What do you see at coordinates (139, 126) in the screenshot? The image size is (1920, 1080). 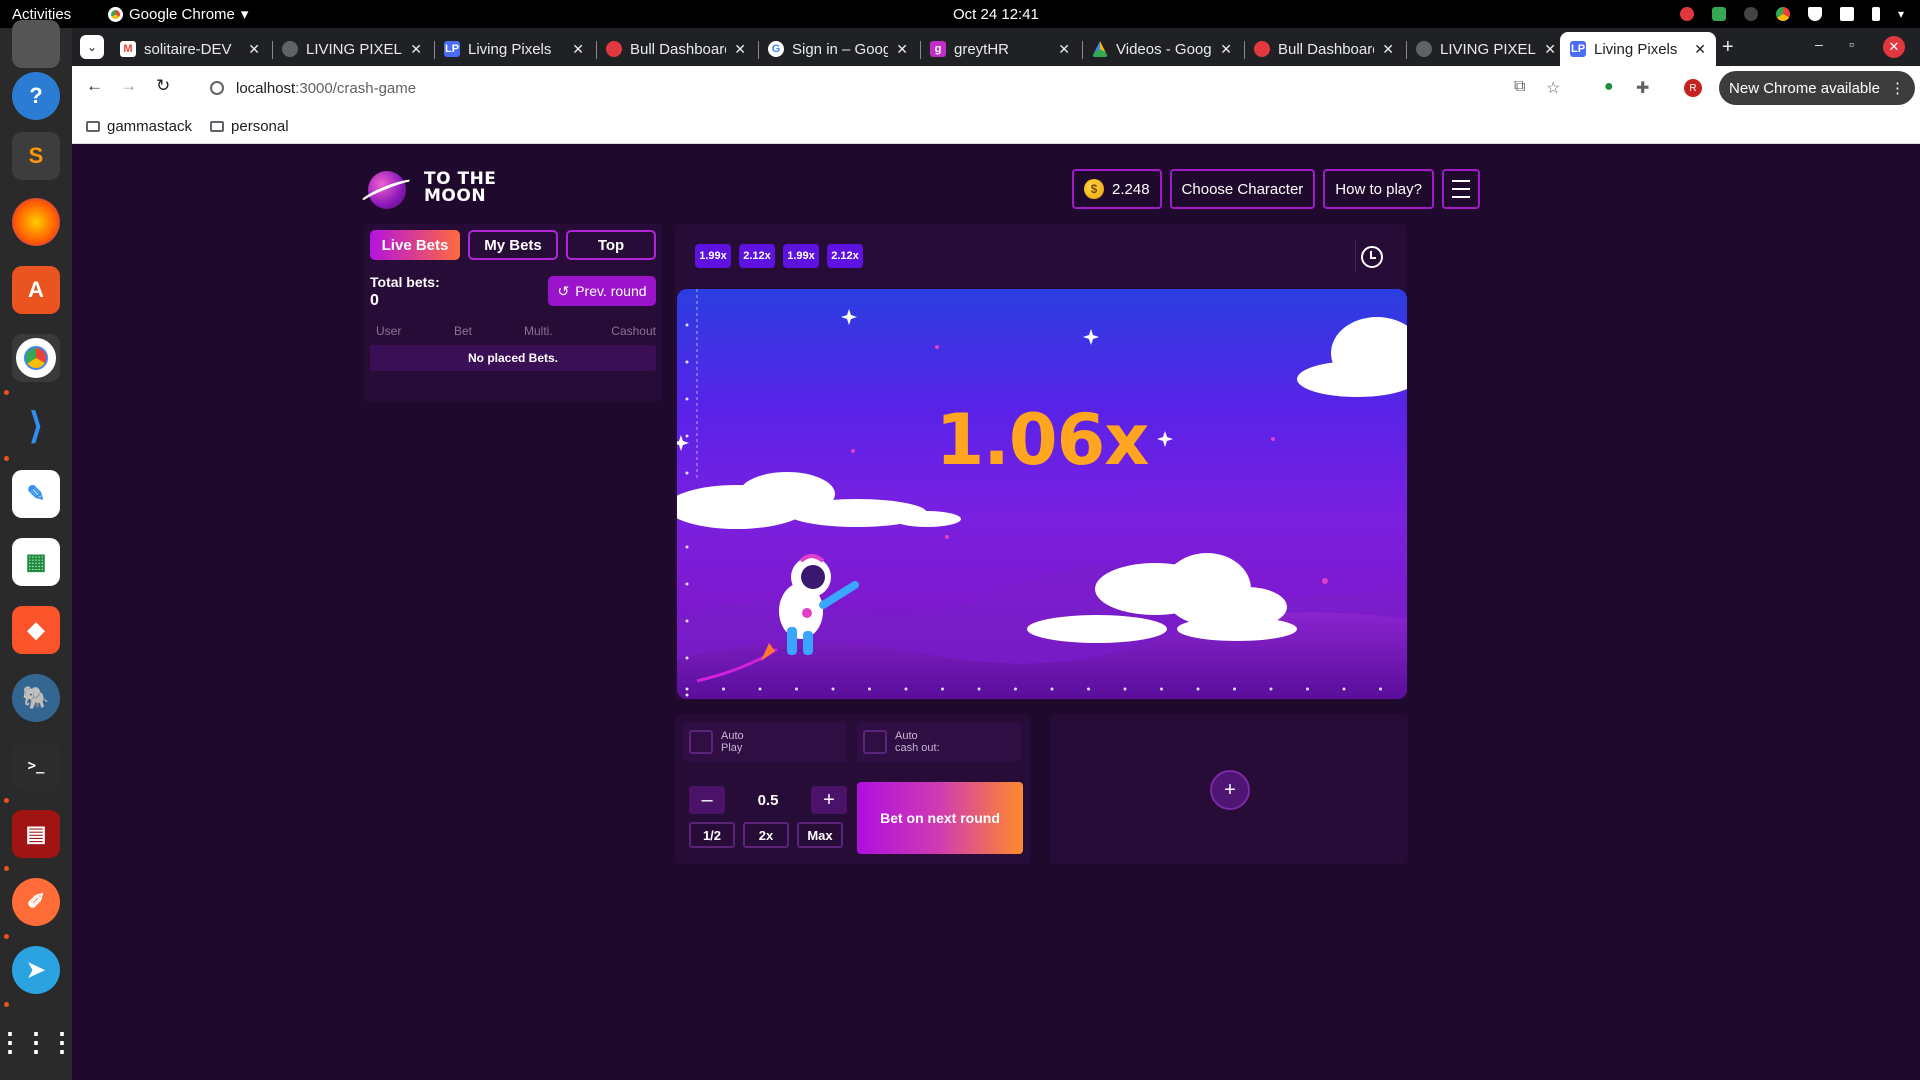 I see `bookmark-folder-gammastack: gammastack` at bounding box center [139, 126].